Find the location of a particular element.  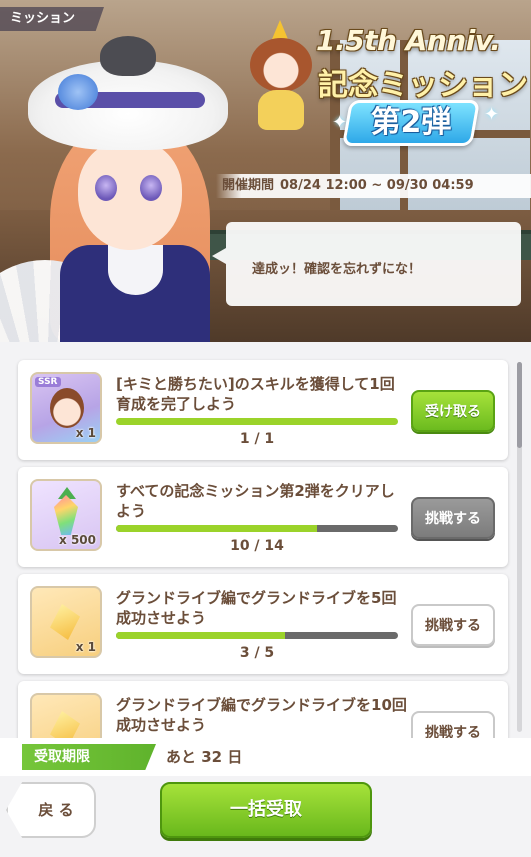

mission-card: x 1 グランドライブ編でグランドライブを5回成功させよう 3 / 5 挑戦する is located at coordinates (263, 624).